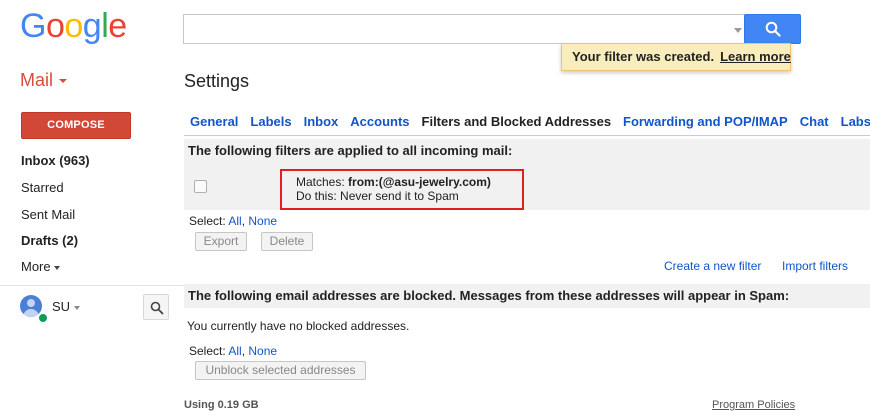 The width and height of the screenshot is (870, 415). I want to click on sidebar-item-sent-mail: Sent Mail, so click(48, 214).